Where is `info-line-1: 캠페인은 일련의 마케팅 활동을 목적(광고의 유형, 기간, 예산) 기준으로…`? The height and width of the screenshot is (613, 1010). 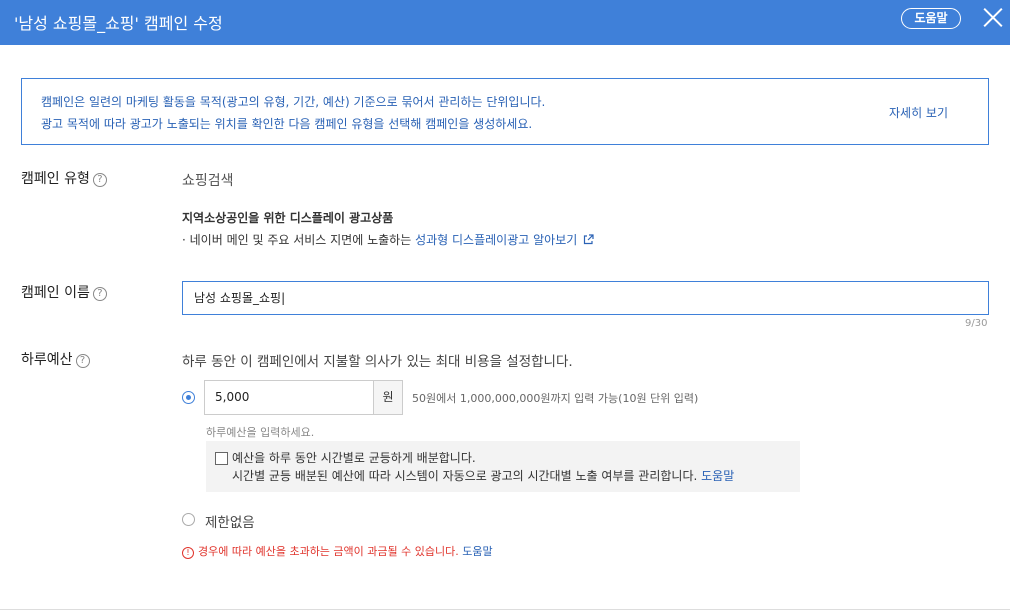
info-line-1: 캠페인은 일련의 마케팅 활동을 목적(광고의 유형, 기간, 예산) 기준으로… is located at coordinates (293, 102).